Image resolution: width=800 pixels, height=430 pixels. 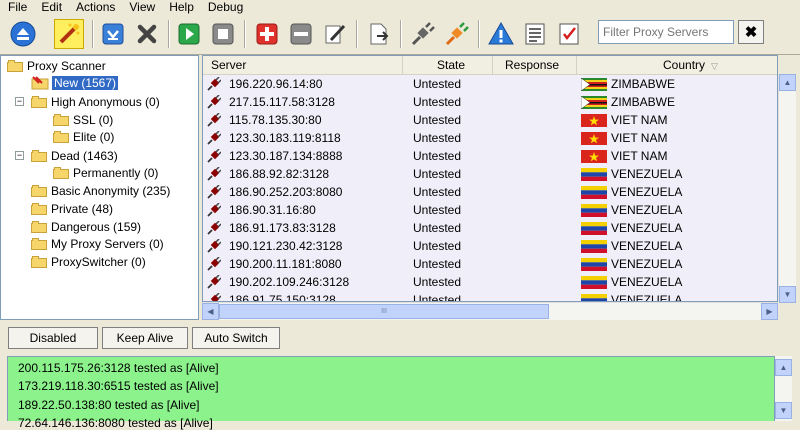 What do you see at coordinates (501, 34) in the screenshot?
I see `warning-button` at bounding box center [501, 34].